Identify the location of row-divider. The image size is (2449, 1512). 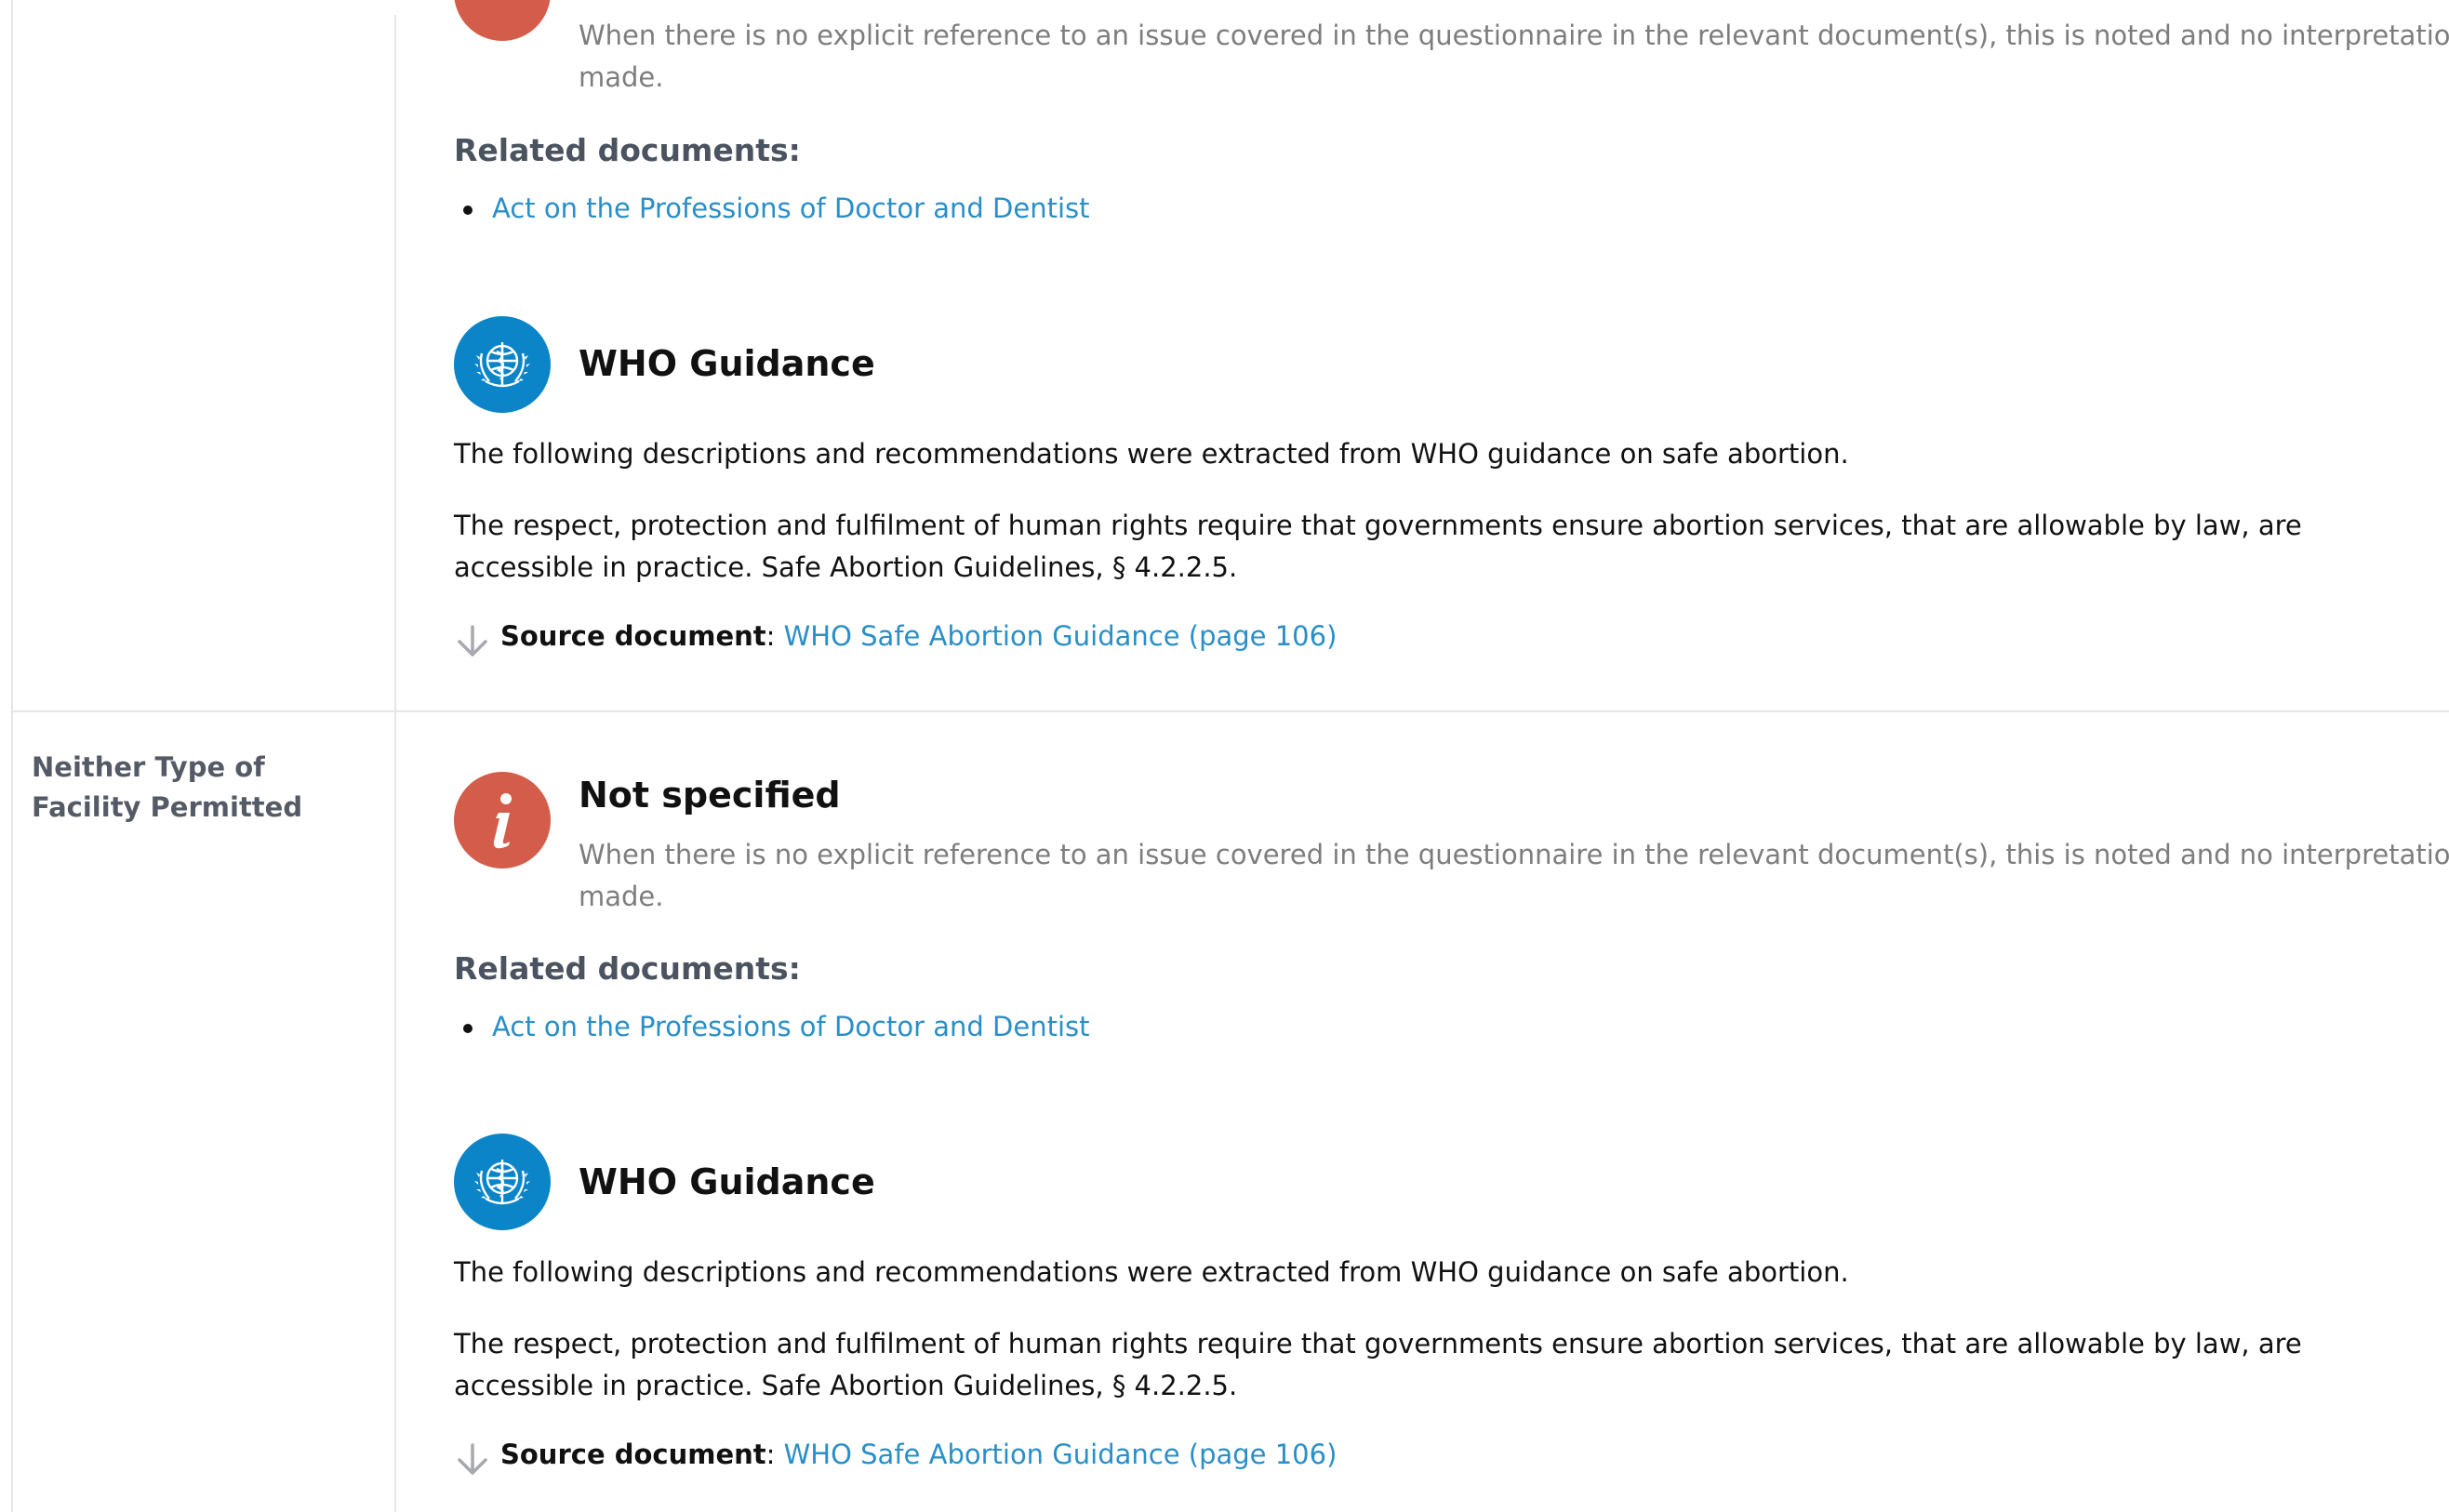
(1231, 711).